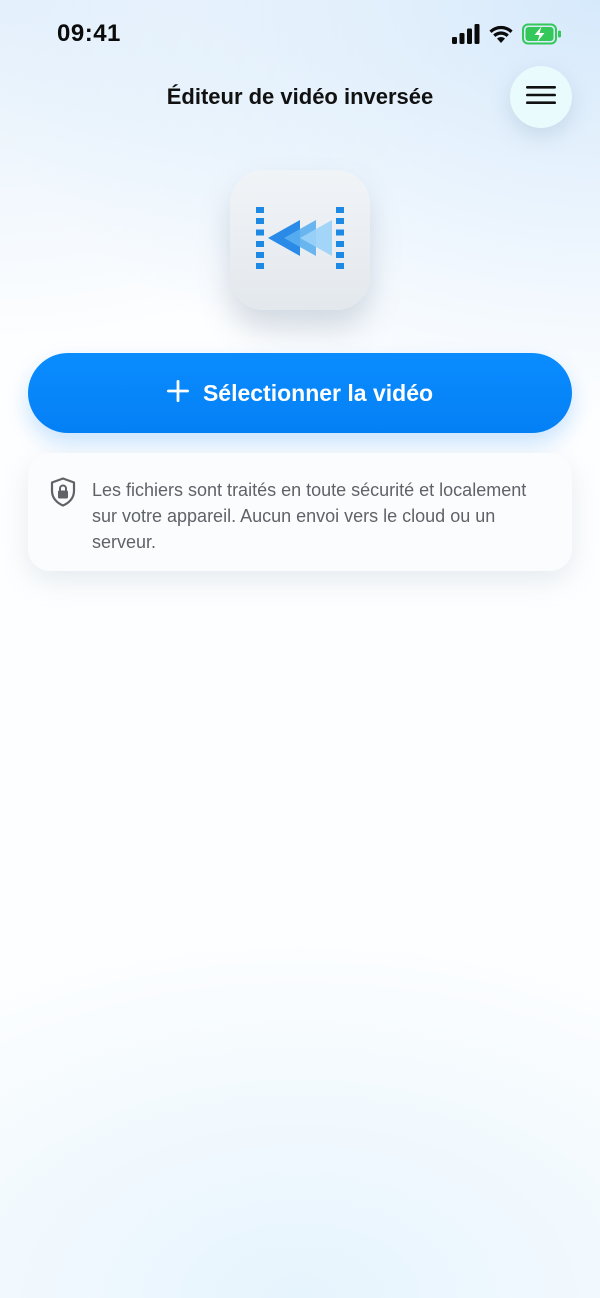  Describe the element at coordinates (300, 35) in the screenshot. I see `status-bar: 09:41` at that location.